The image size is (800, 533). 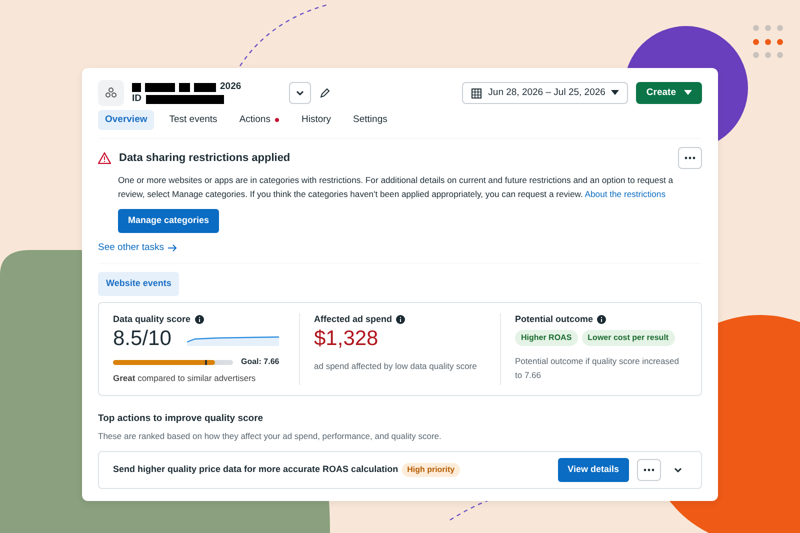 I want to click on section-subtitle: These are ranked based on how they affect your ad spend, performance, and quality score., so click(x=270, y=436).